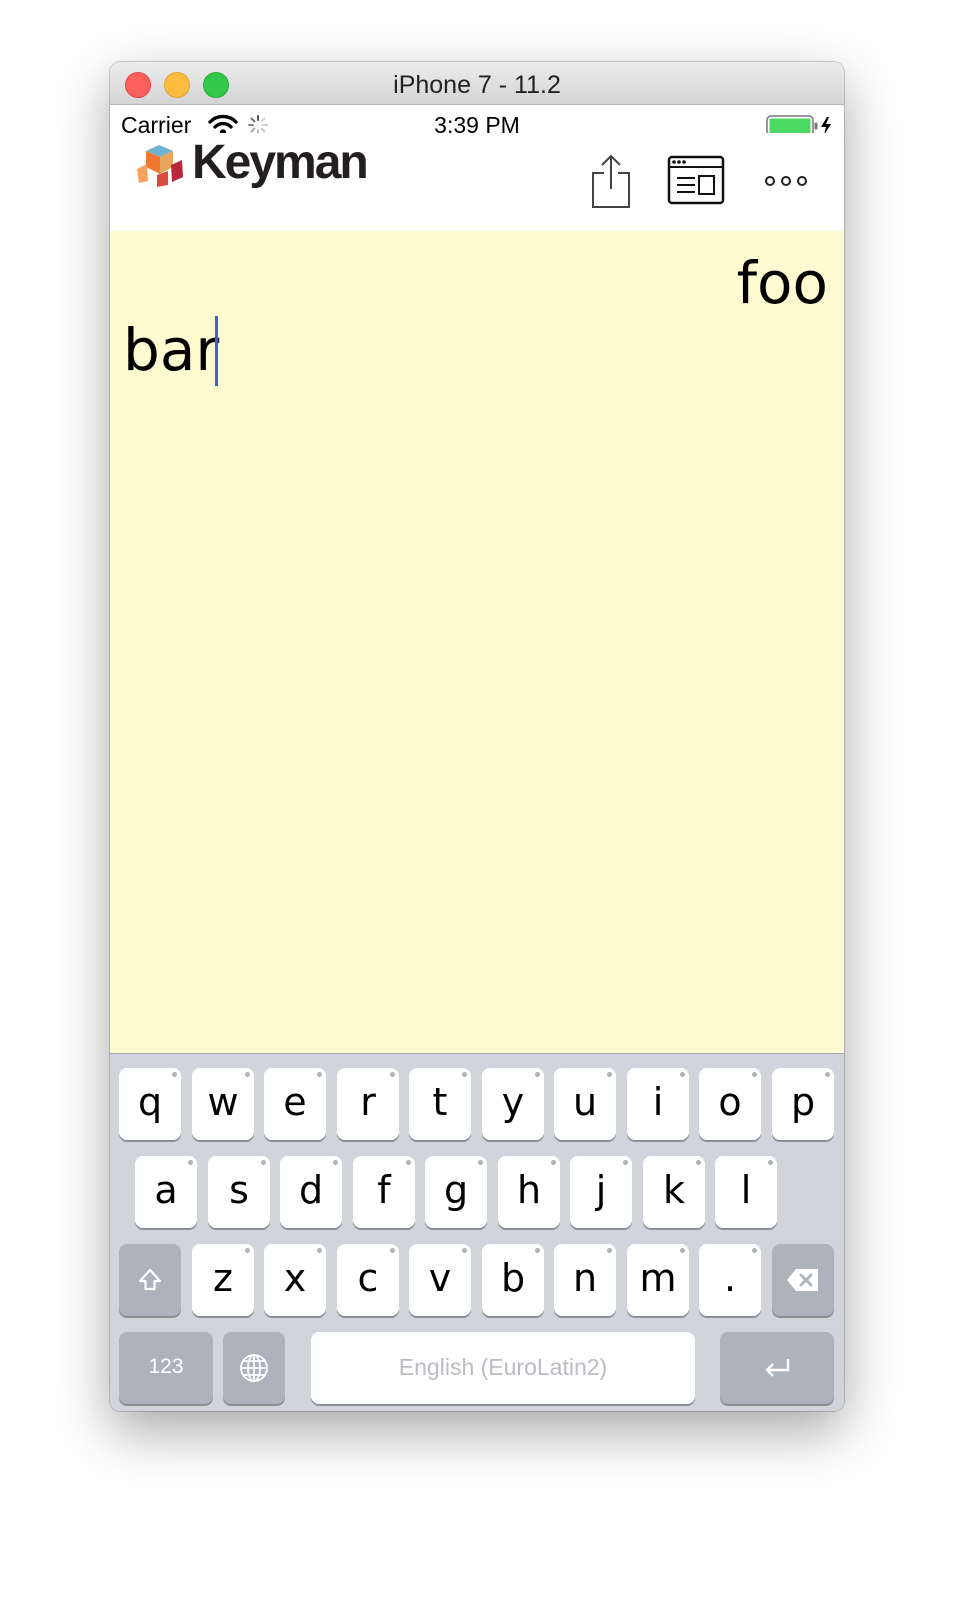 The image size is (974, 1602). I want to click on key-label: ., so click(730, 1278).